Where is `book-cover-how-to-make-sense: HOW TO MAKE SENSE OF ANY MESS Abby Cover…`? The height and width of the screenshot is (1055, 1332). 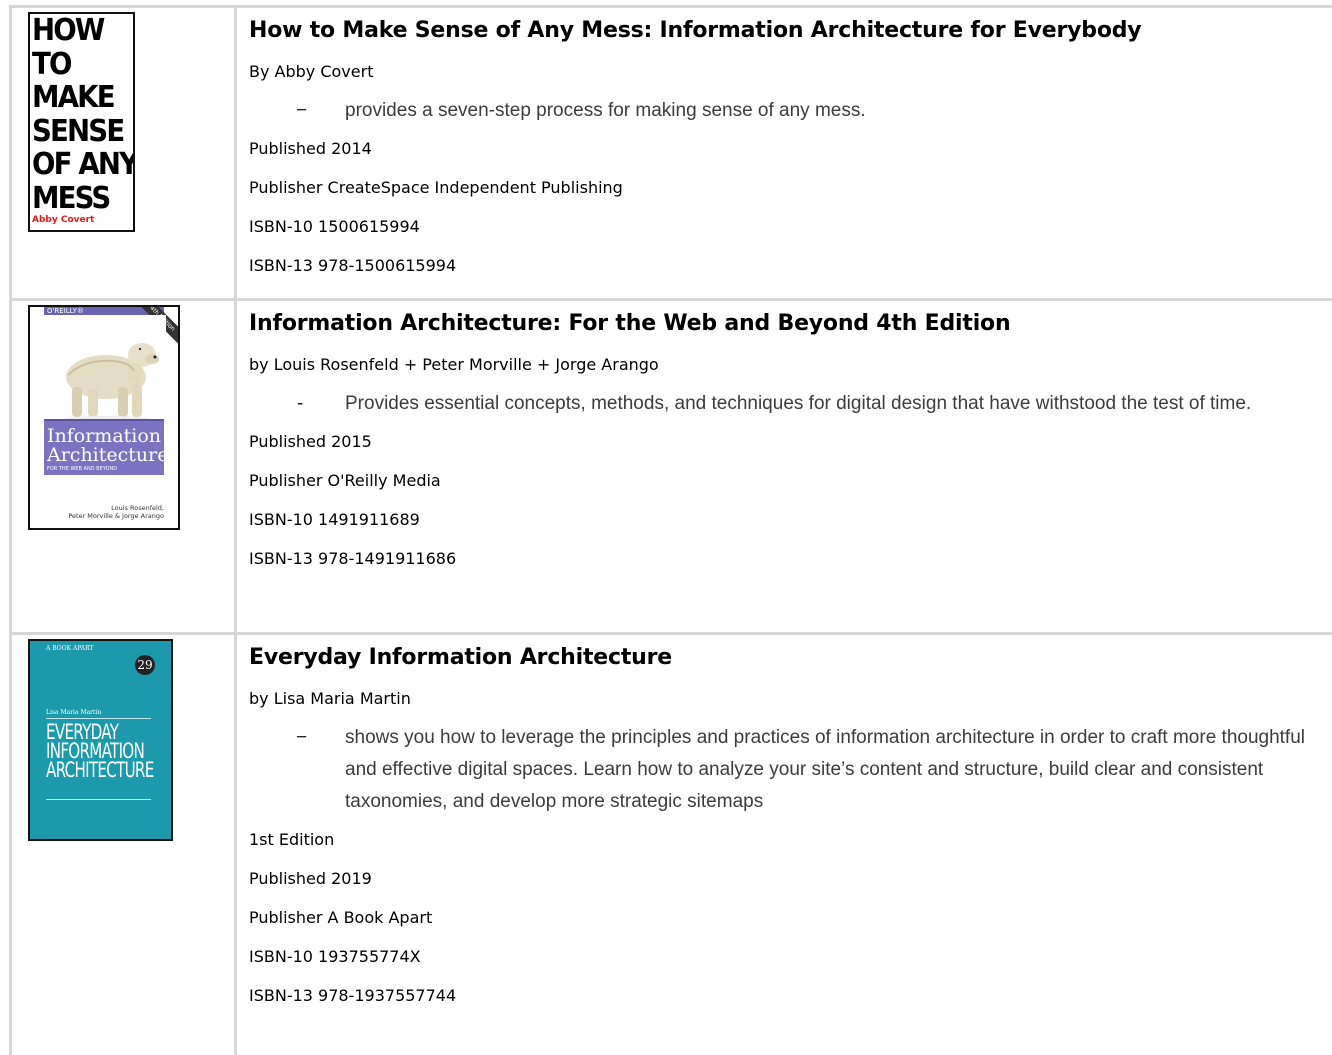 book-cover-how-to-make-sense: HOW TO MAKE SENSE OF ANY MESS Abby Cover… is located at coordinates (81, 122).